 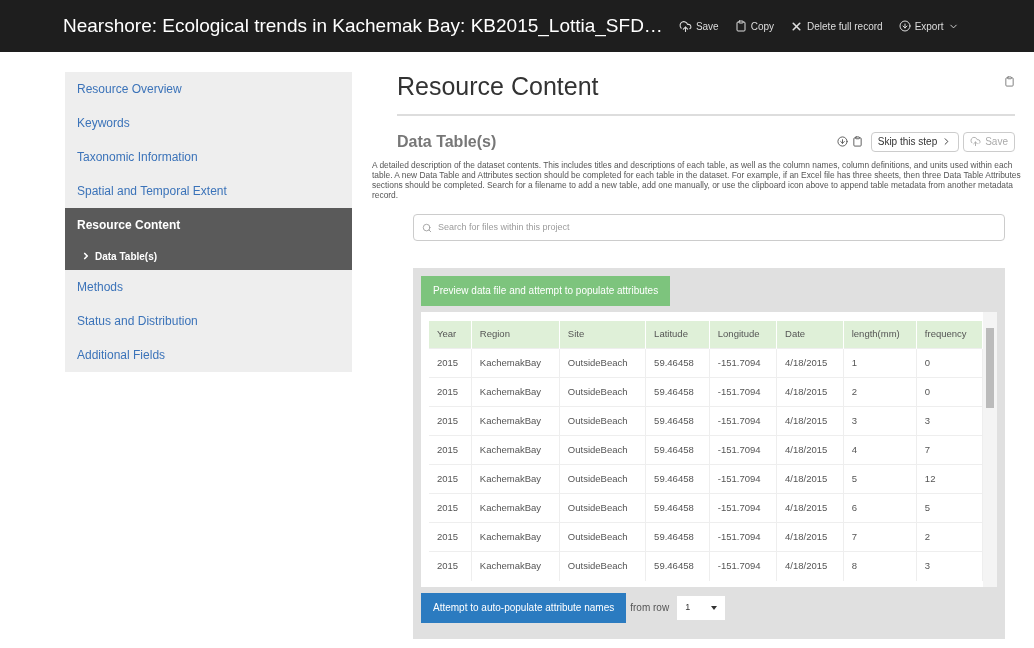 What do you see at coordinates (524, 607) in the screenshot?
I see `auto-populate-button: Attempt to auto-populate attribute names` at bounding box center [524, 607].